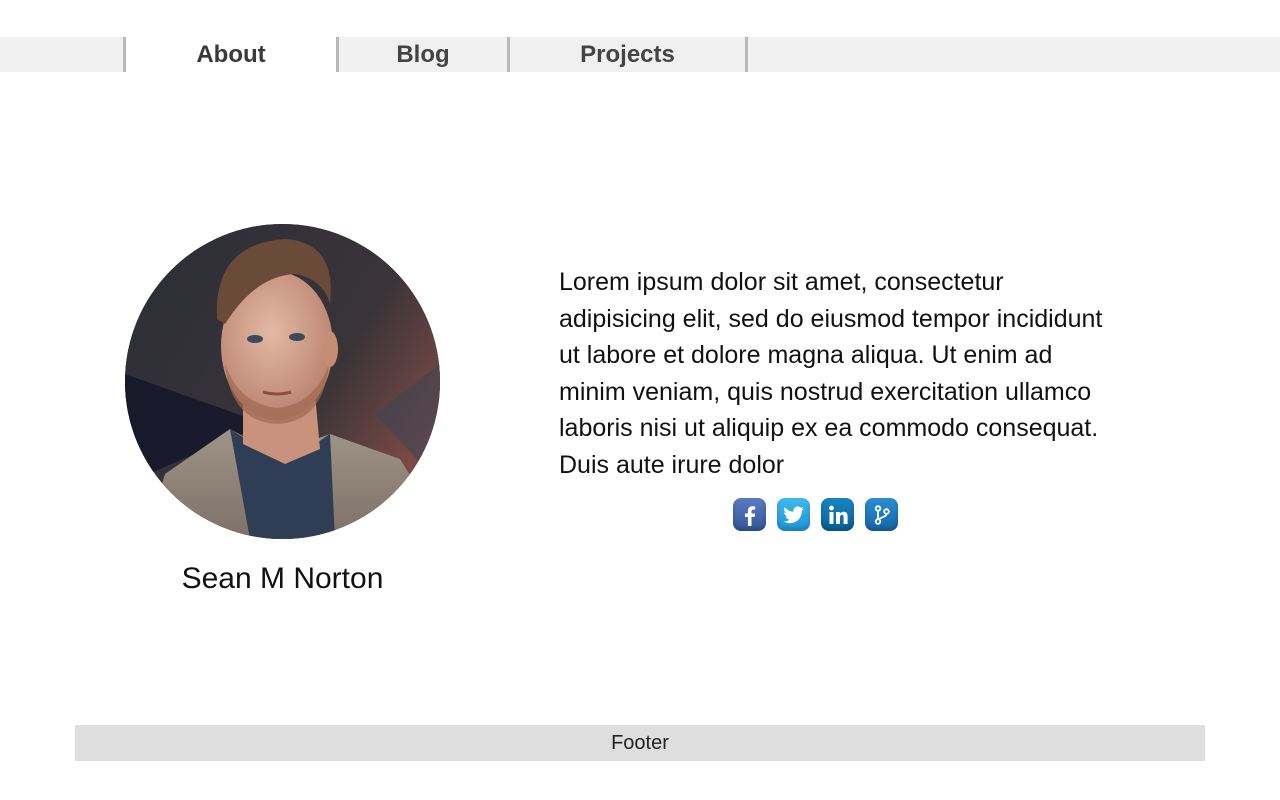  I want to click on twitter-icon, so click(793, 514).